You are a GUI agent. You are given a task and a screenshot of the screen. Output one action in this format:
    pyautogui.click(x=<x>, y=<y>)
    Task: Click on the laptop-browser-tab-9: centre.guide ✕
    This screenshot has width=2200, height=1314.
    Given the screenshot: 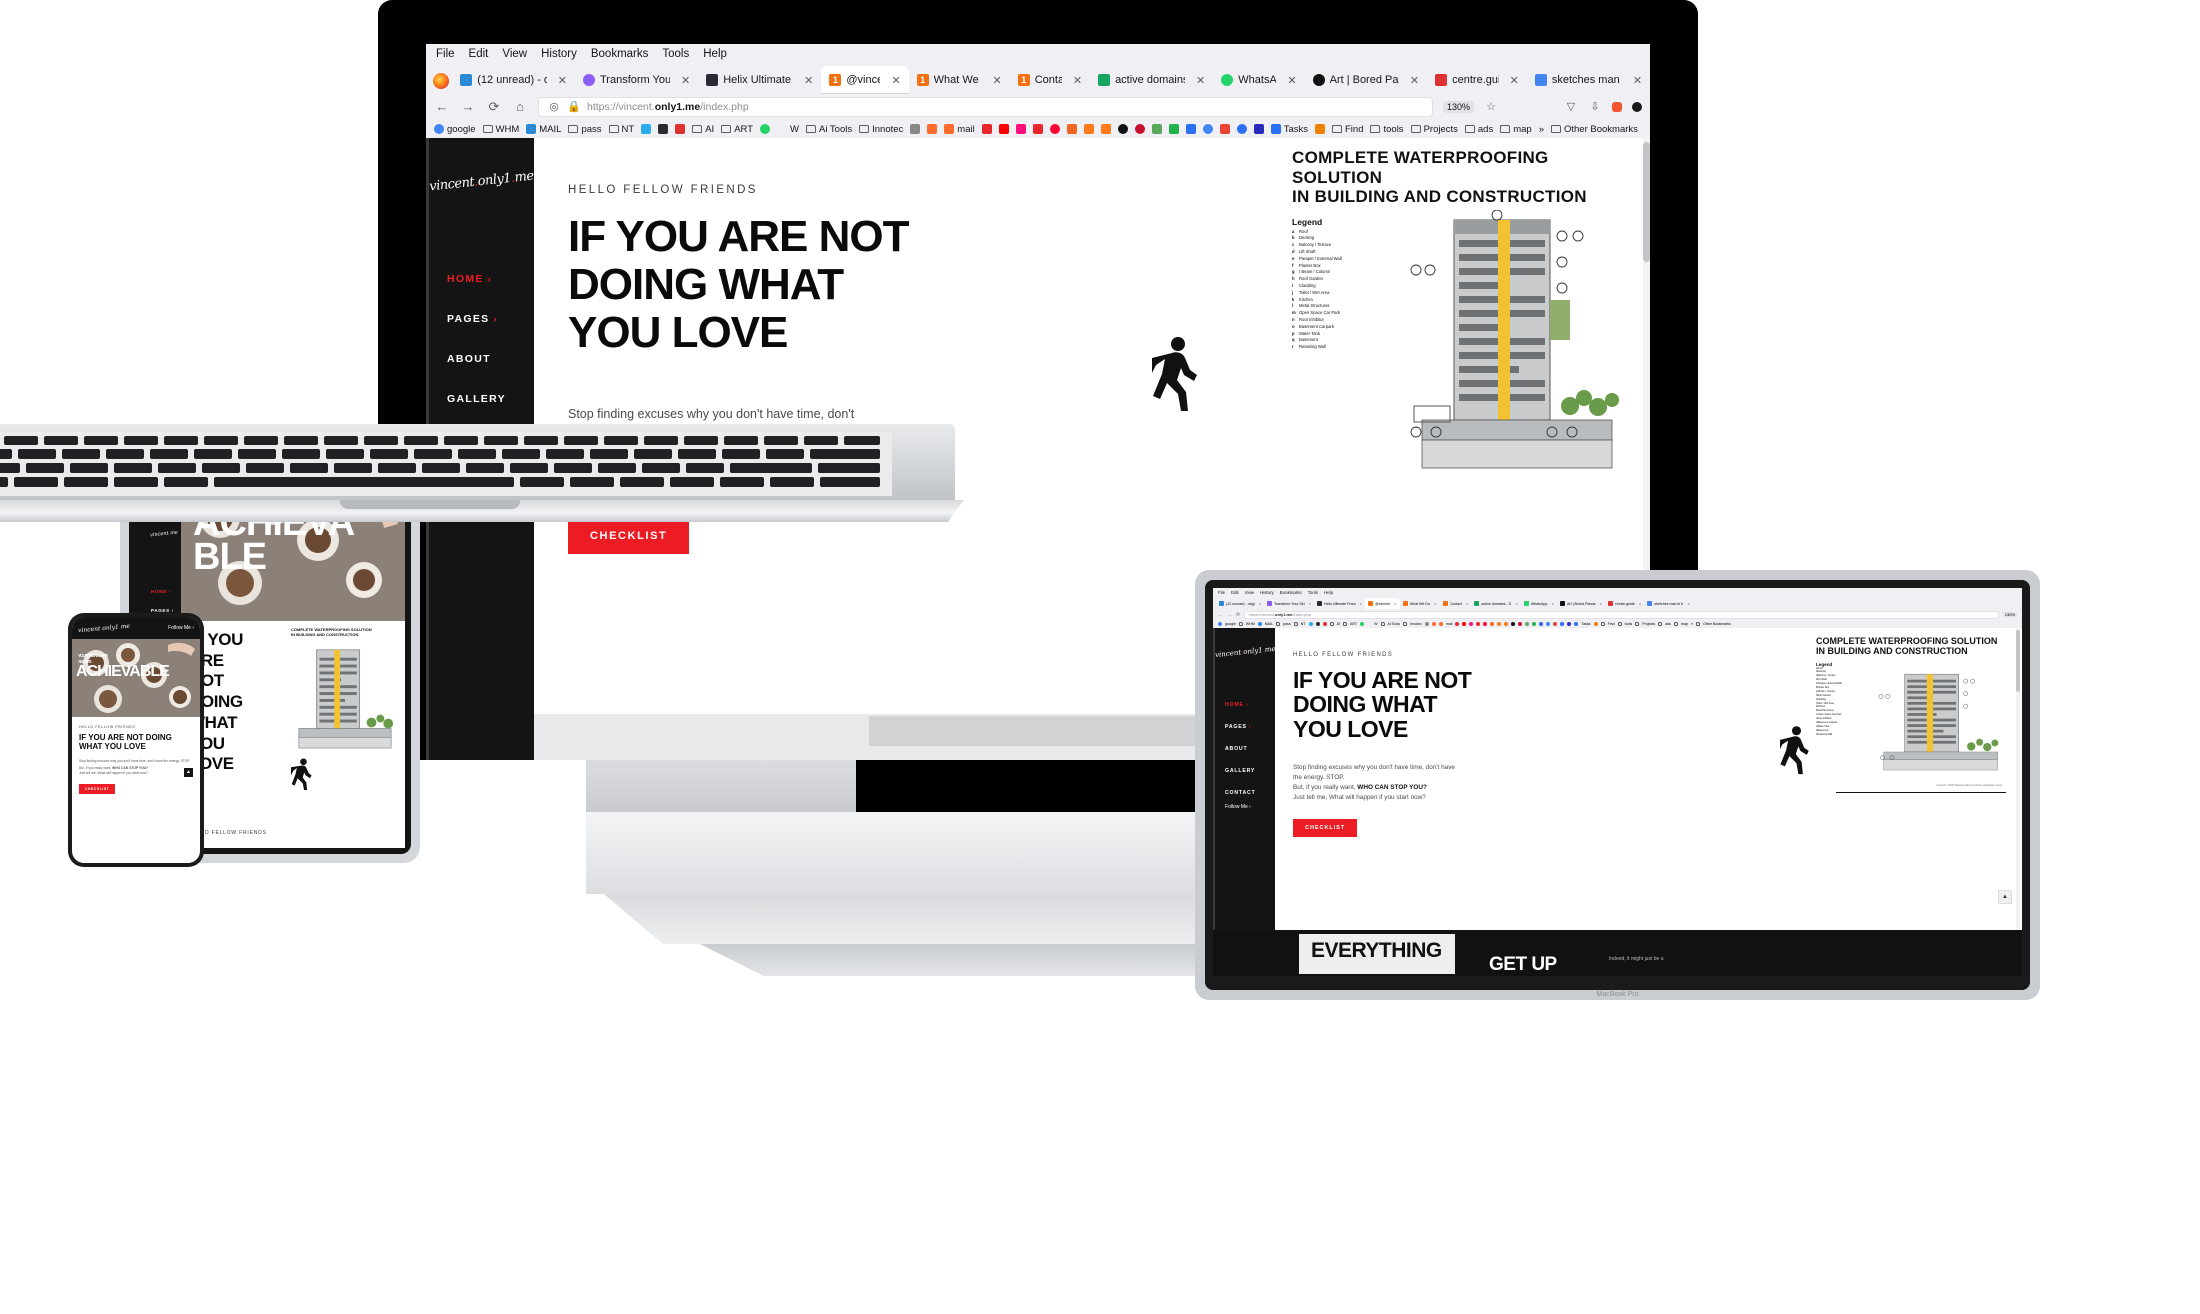 What is the action you would take?
    pyautogui.click(x=1624, y=603)
    